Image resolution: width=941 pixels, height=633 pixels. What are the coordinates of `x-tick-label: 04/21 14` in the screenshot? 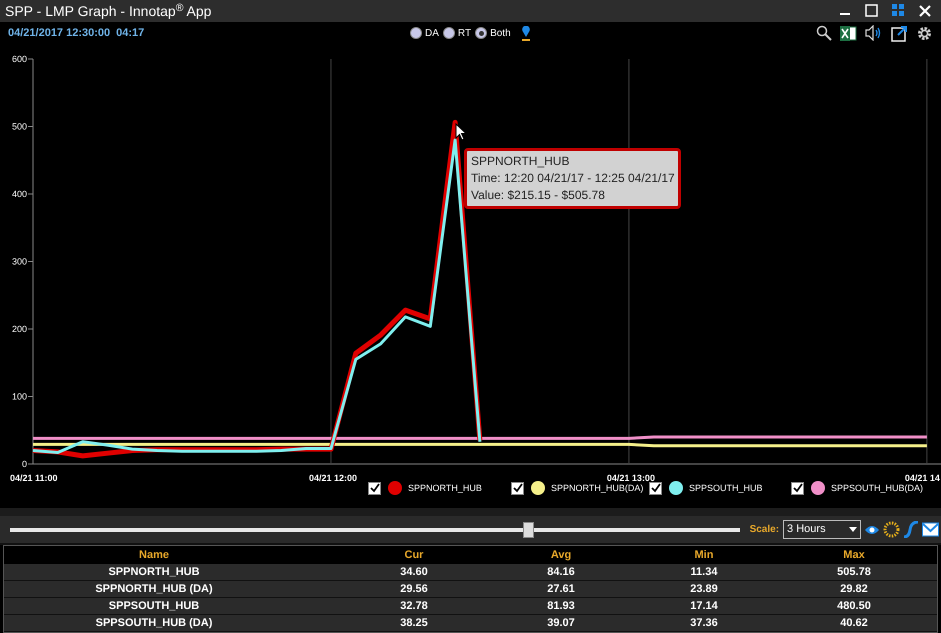 It's located at (922, 478).